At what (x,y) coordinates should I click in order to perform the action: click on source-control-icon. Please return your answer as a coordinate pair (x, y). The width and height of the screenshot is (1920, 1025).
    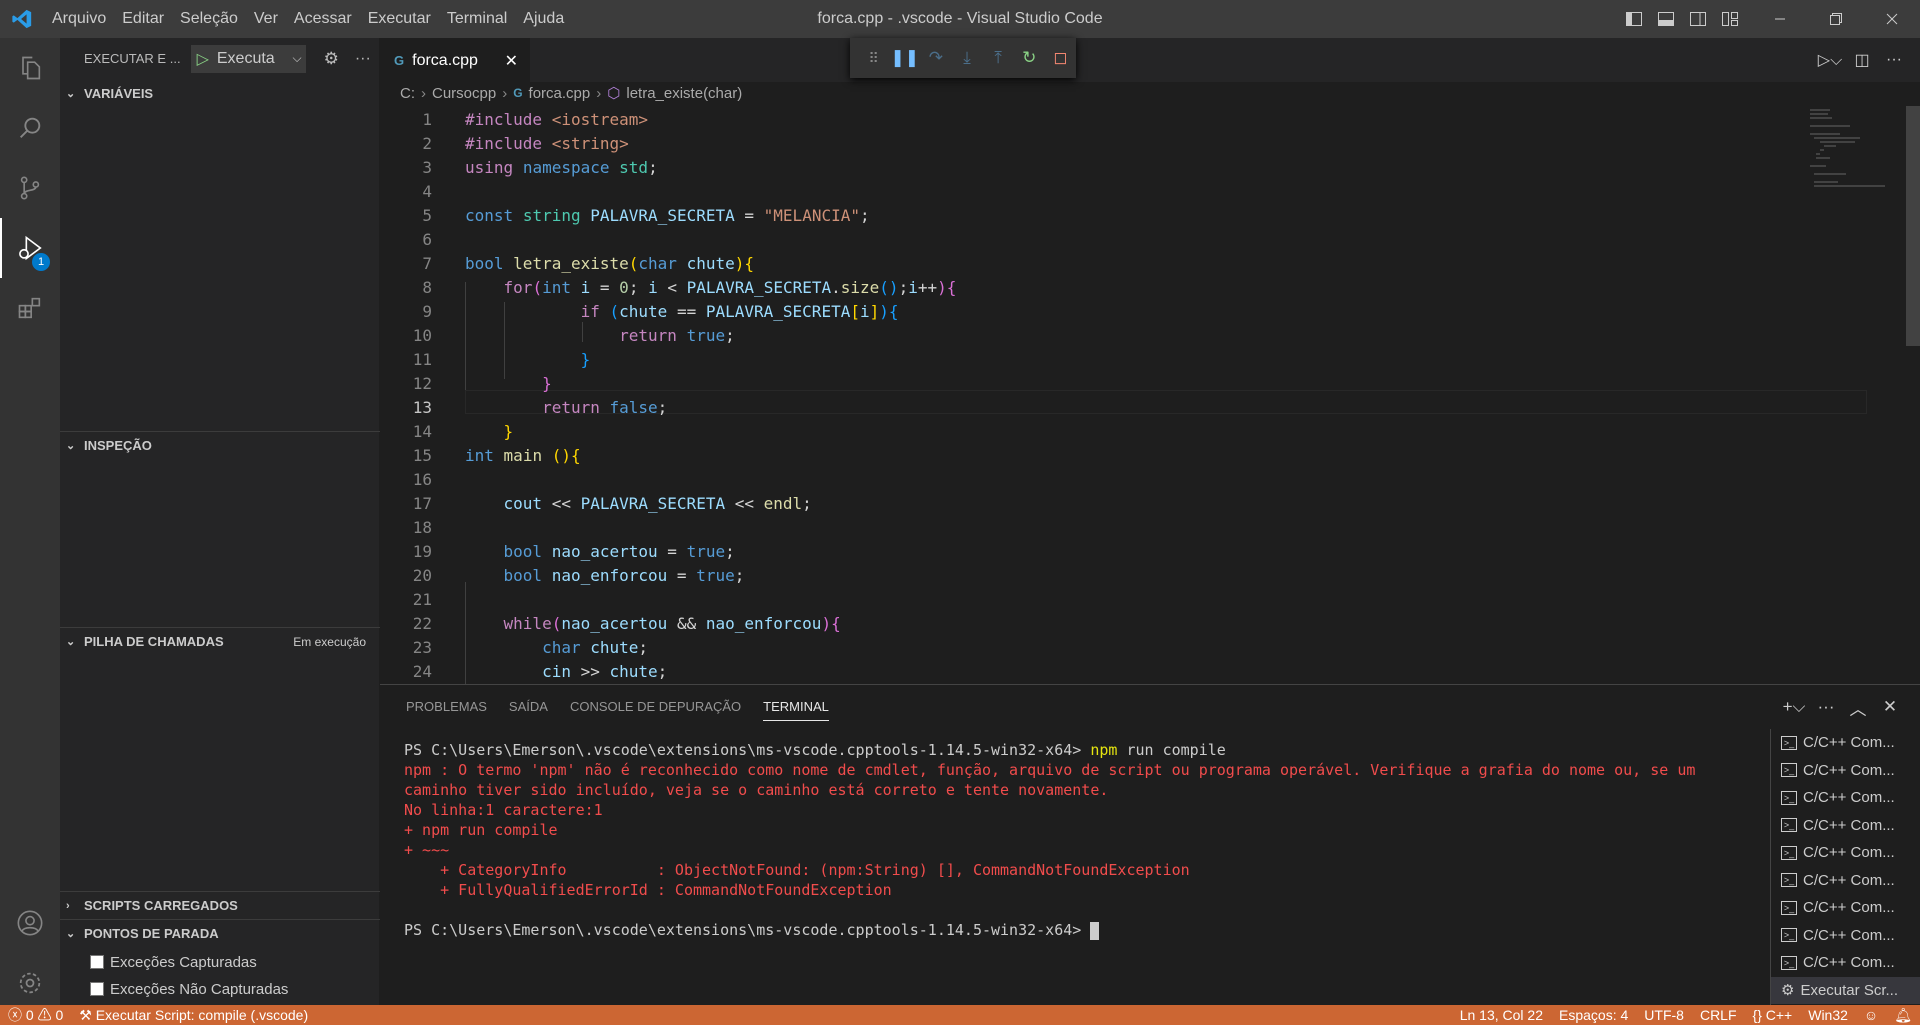
    Looking at the image, I should click on (30, 188).